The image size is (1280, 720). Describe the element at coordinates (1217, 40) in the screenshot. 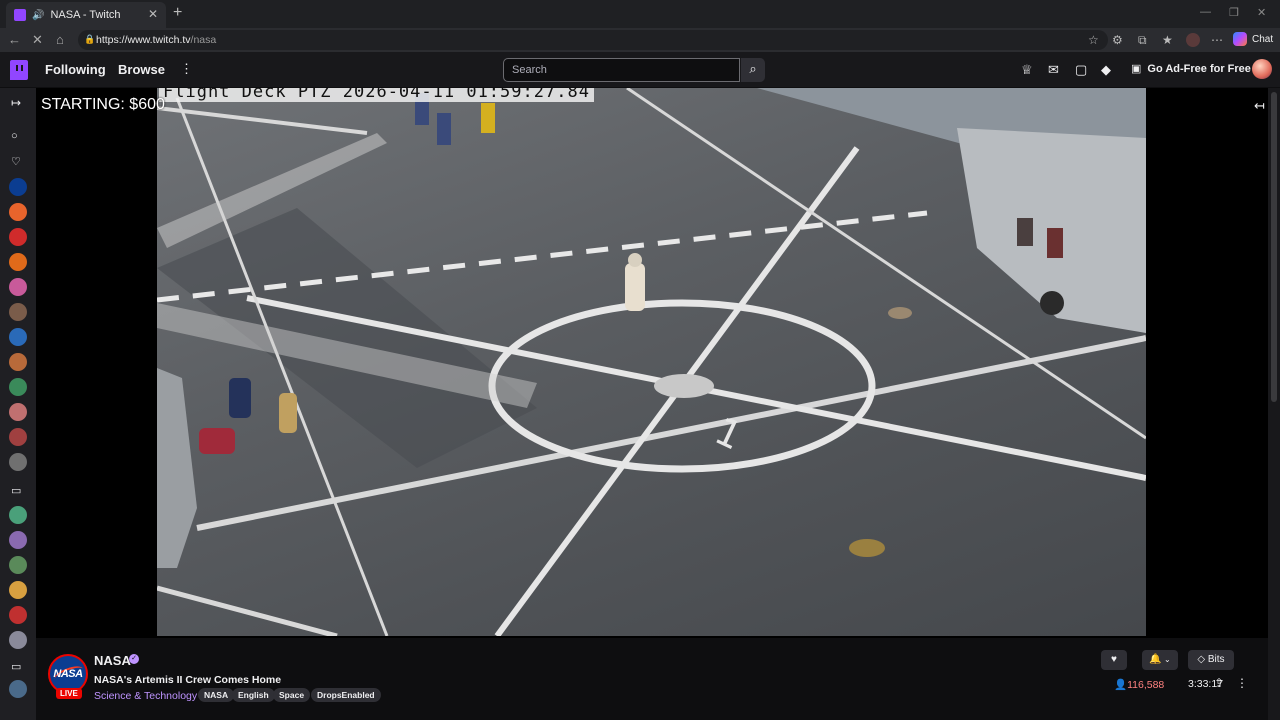

I see `browser-menu-icon: ⋯` at that location.